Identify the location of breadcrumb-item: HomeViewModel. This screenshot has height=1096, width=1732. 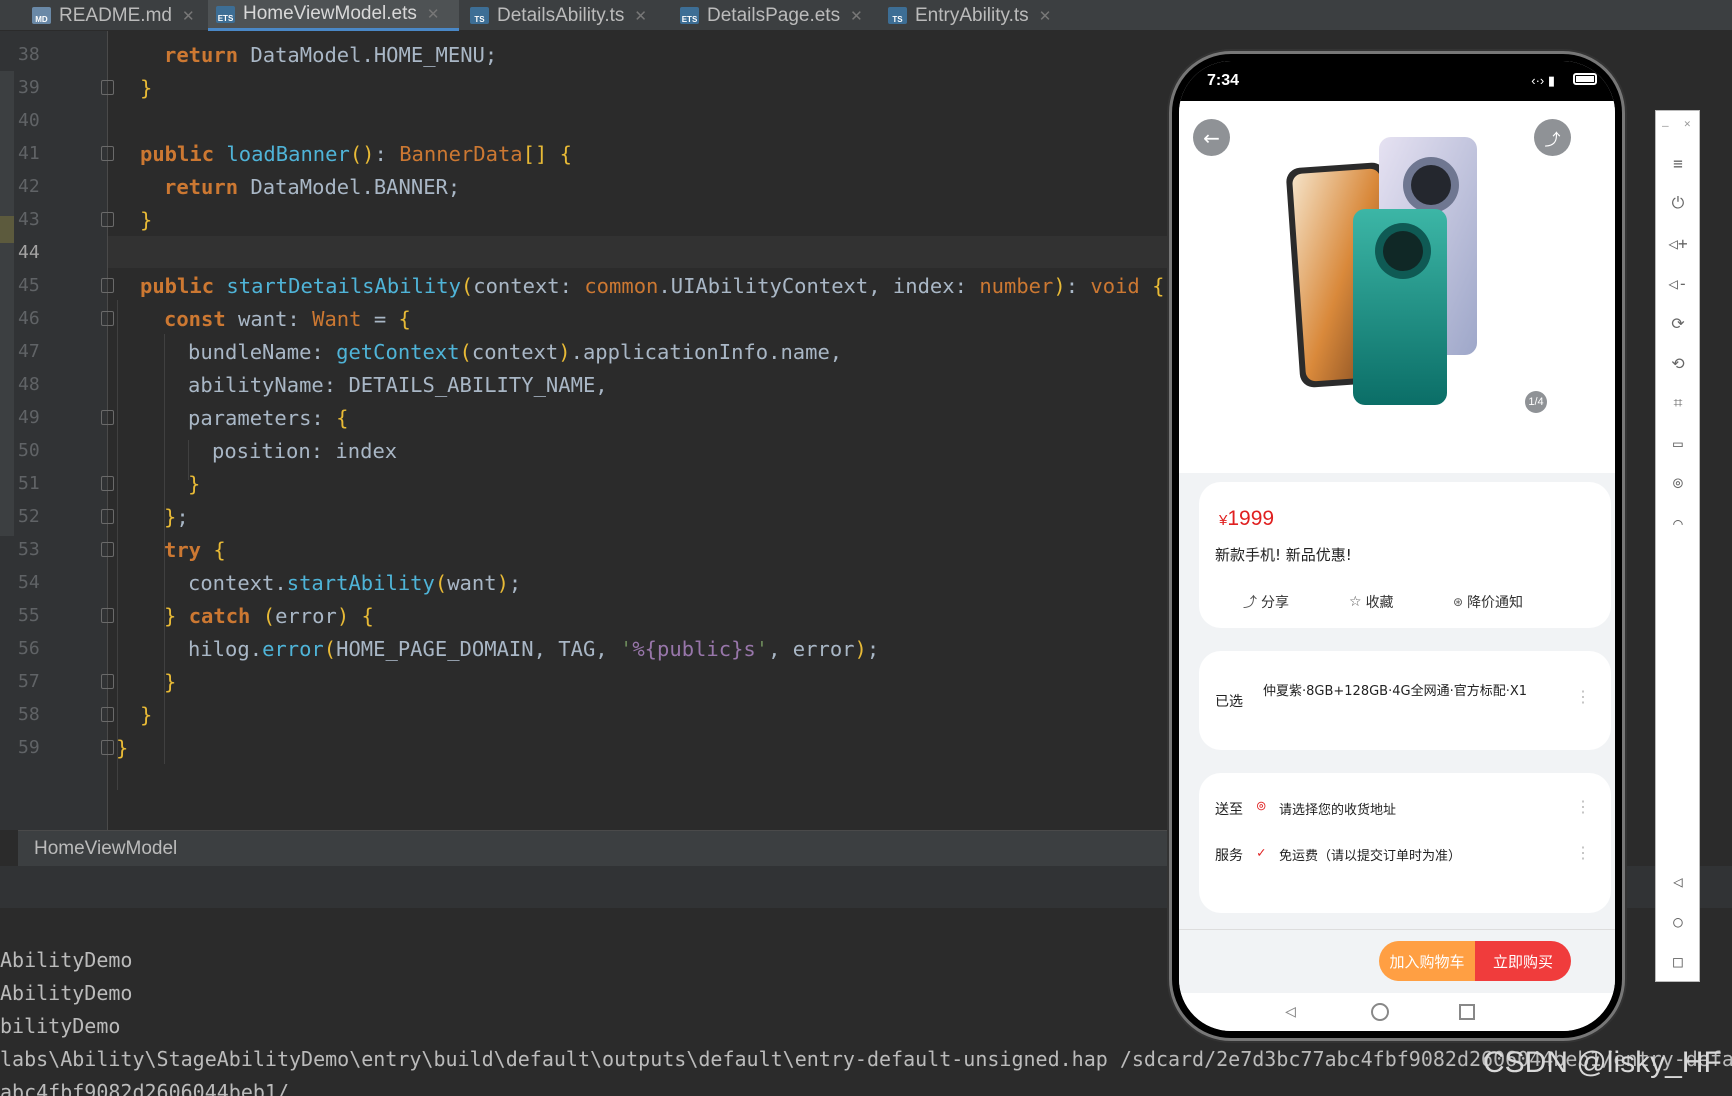
(105, 849).